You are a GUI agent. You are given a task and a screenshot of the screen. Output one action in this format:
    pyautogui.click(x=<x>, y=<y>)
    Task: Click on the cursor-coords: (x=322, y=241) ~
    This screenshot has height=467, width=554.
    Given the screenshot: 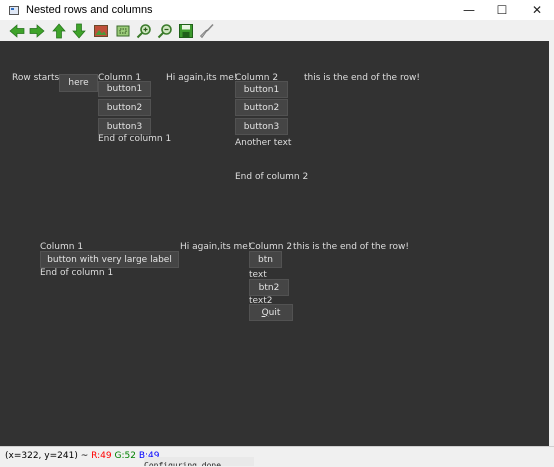 What is the action you would take?
    pyautogui.click(x=47, y=456)
    